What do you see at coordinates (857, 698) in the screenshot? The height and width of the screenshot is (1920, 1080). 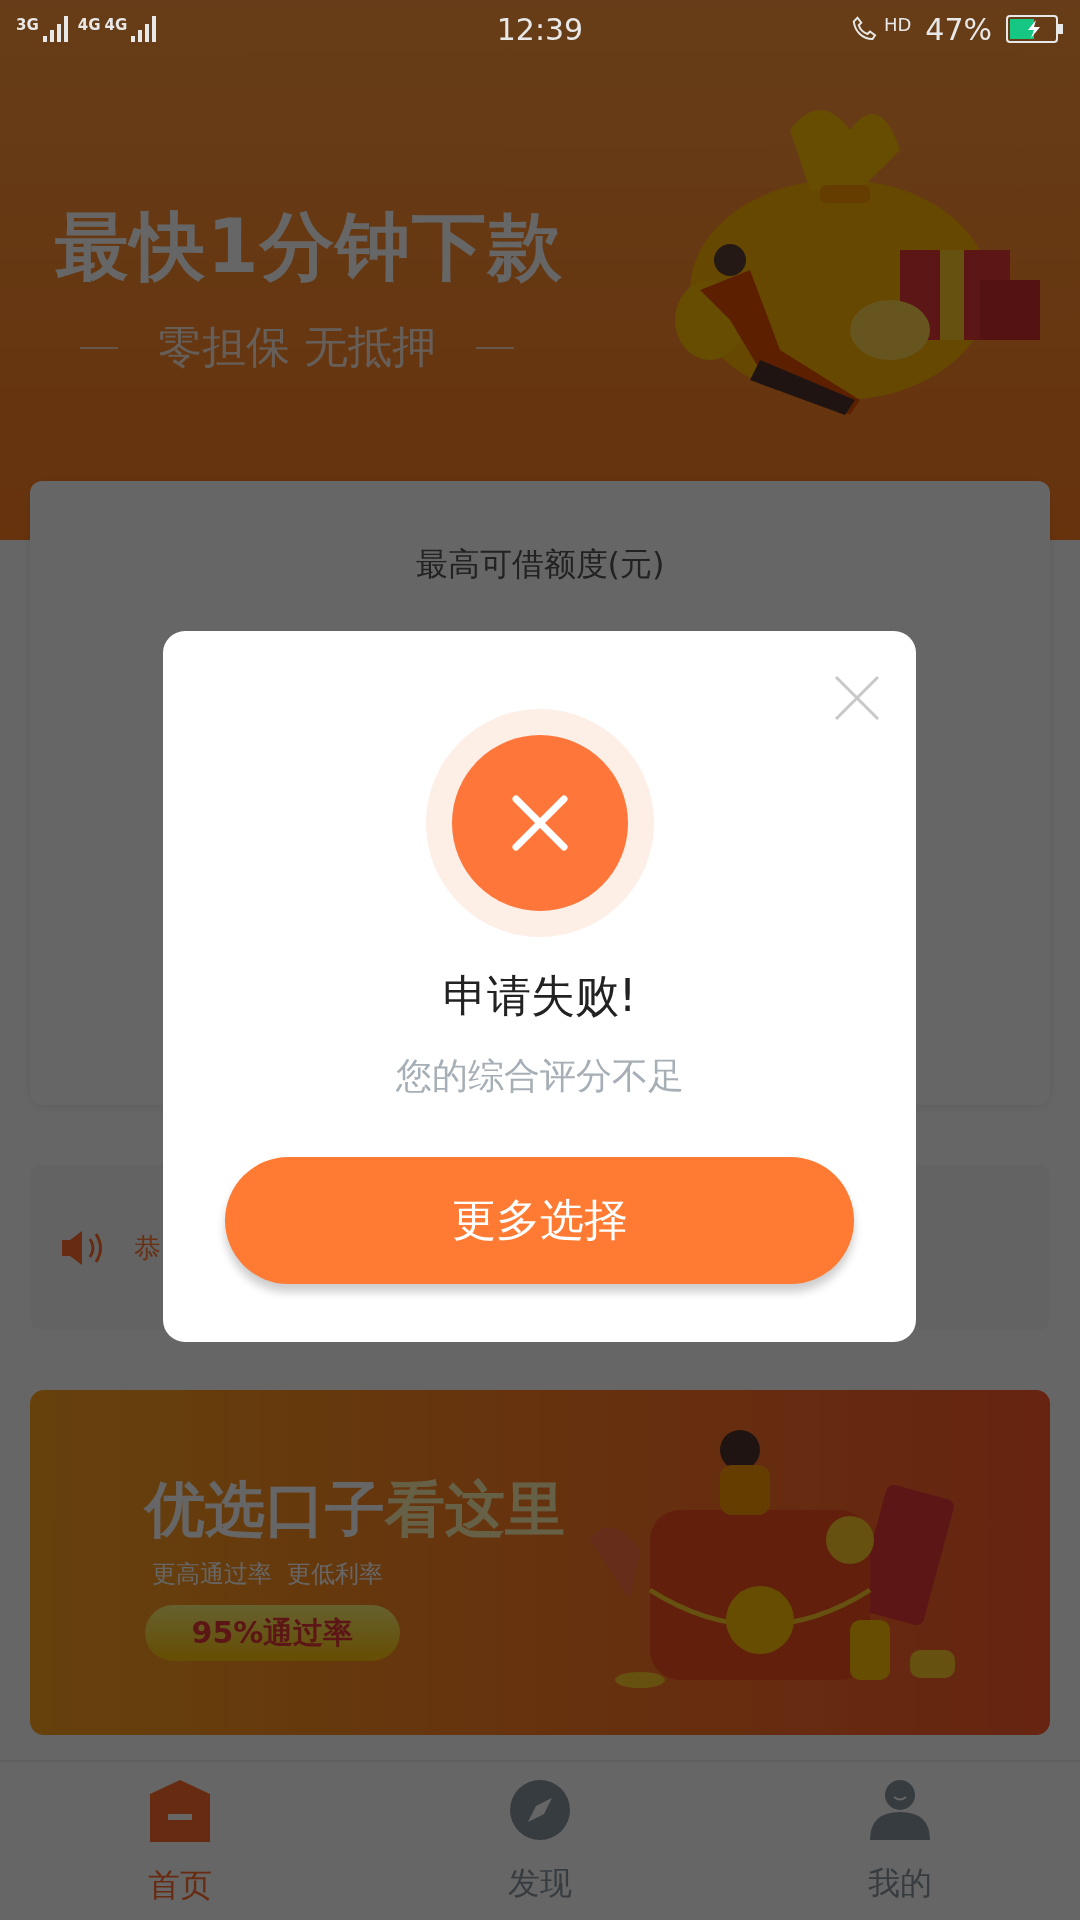 I see `close-button` at bounding box center [857, 698].